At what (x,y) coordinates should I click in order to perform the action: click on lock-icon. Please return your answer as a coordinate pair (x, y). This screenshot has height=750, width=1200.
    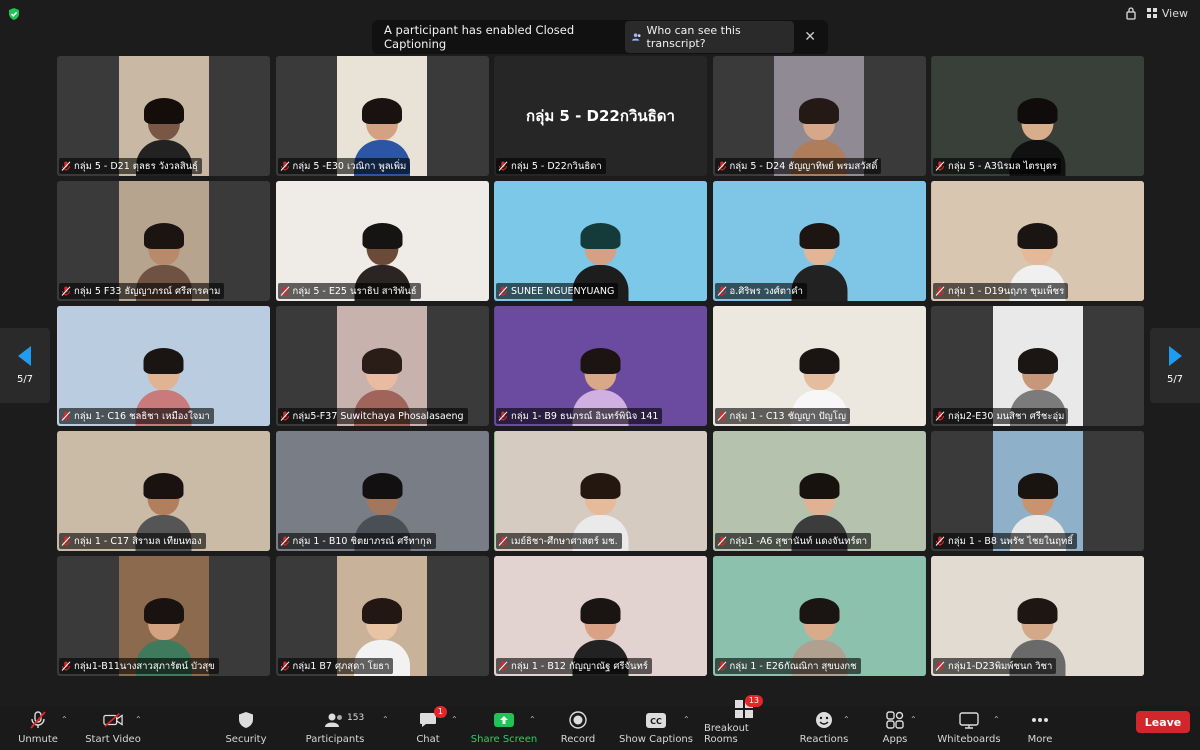
    Looking at the image, I should click on (1131, 13).